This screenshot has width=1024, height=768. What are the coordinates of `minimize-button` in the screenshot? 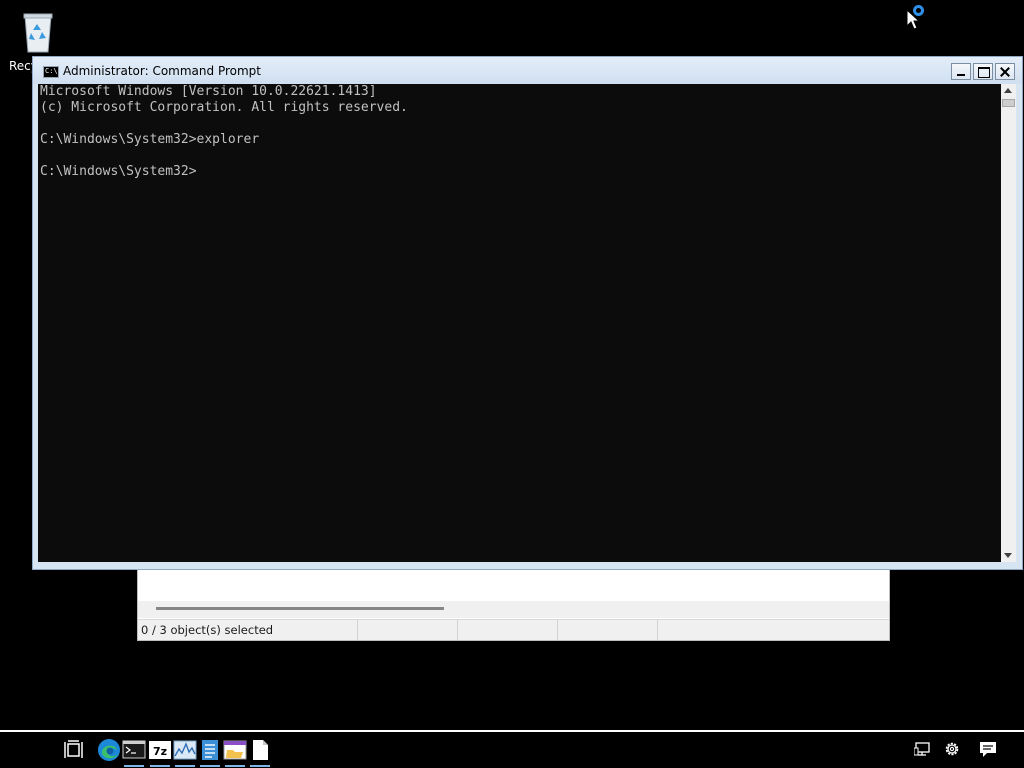 It's located at (961, 71).